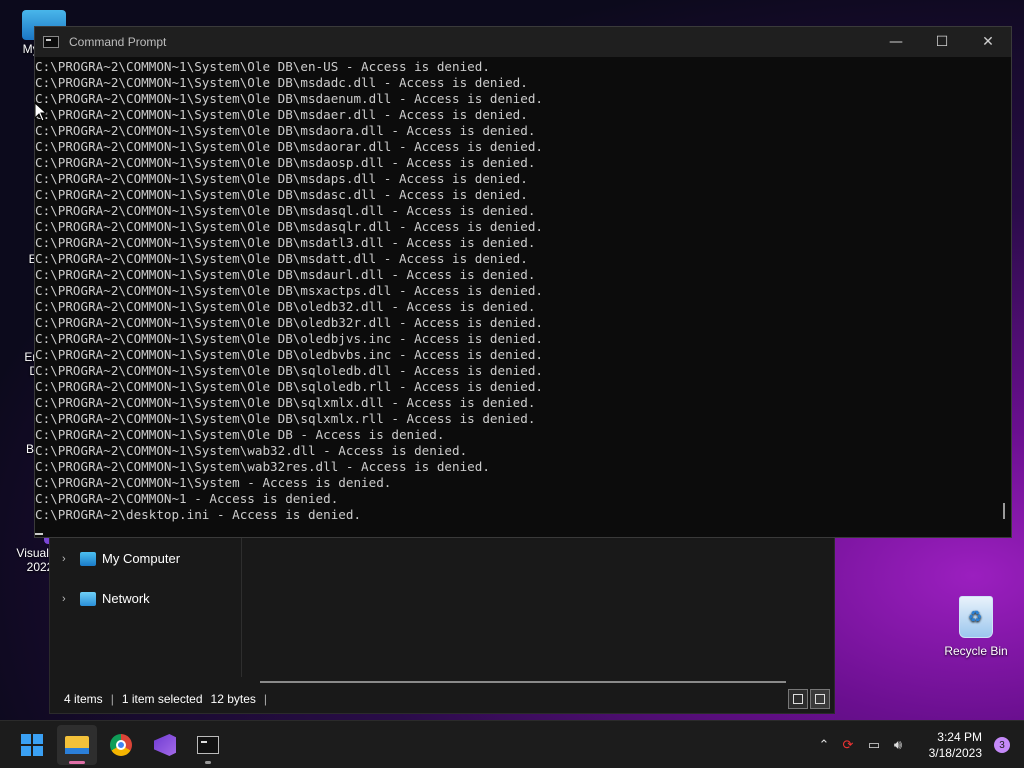  Describe the element at coordinates (523, 42) in the screenshot. I see `title-bar: Command Prompt — ☐ ✕` at that location.